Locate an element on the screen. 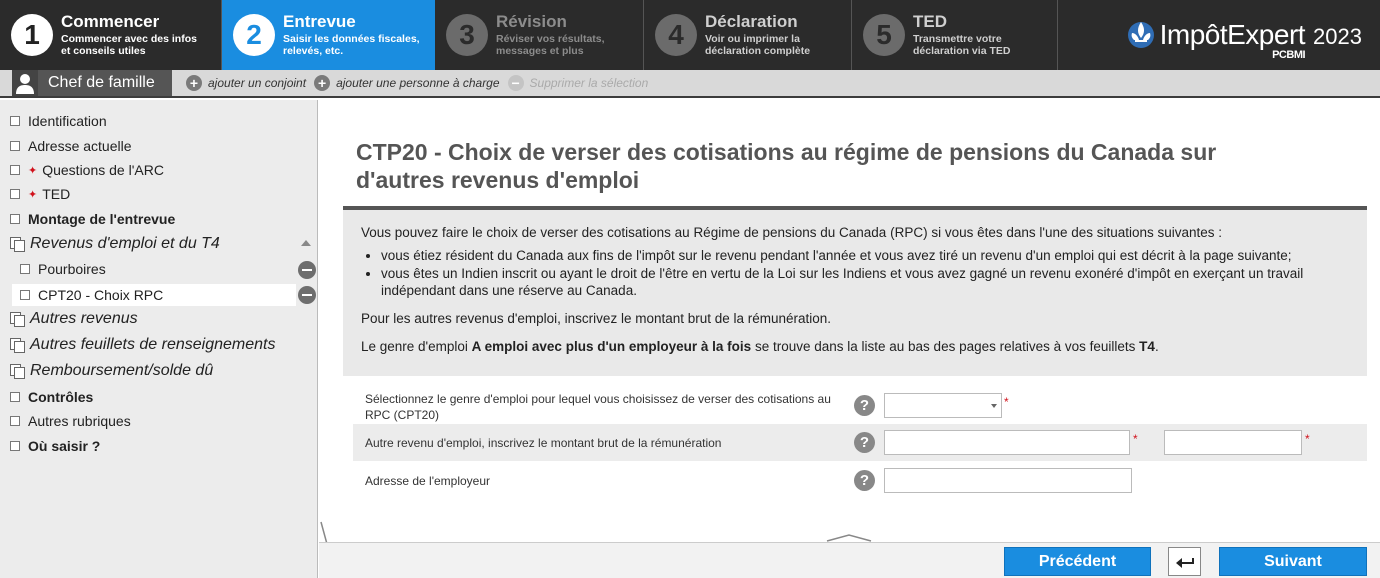  previous-button: Précédent is located at coordinates (1077, 561).